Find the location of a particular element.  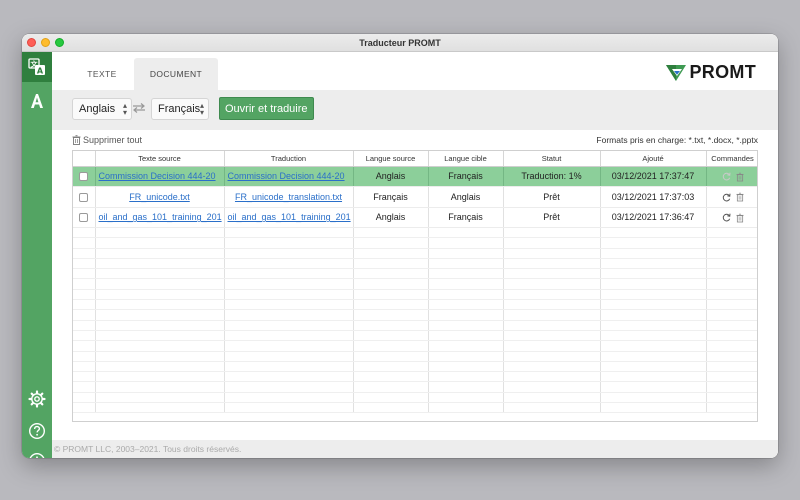

column-header-status: Statut is located at coordinates (552, 159).